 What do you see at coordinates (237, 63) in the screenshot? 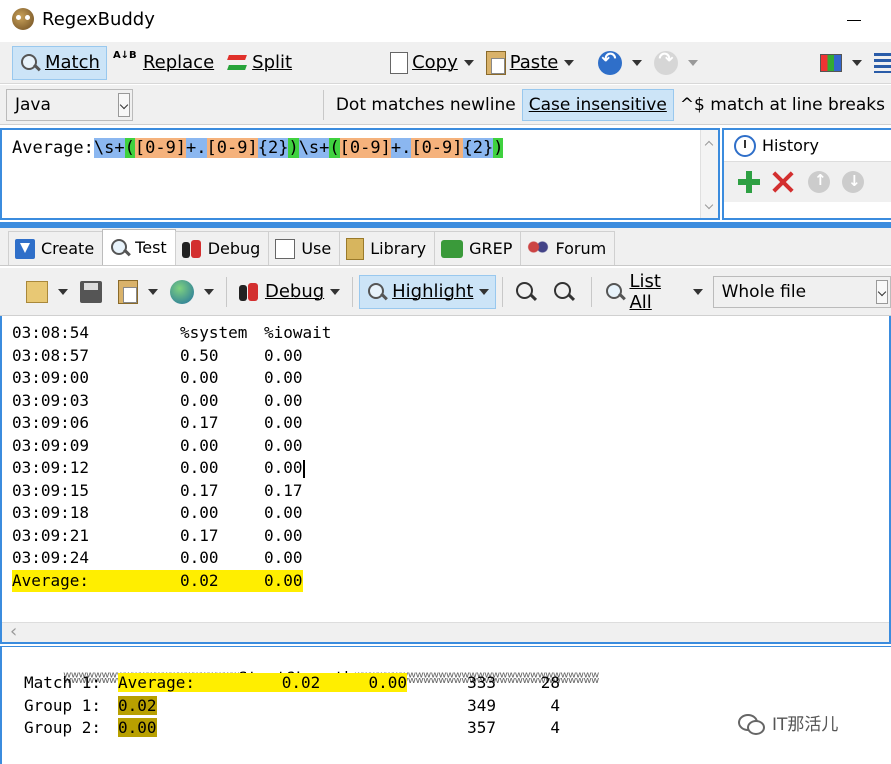
I see `split-icon` at bounding box center [237, 63].